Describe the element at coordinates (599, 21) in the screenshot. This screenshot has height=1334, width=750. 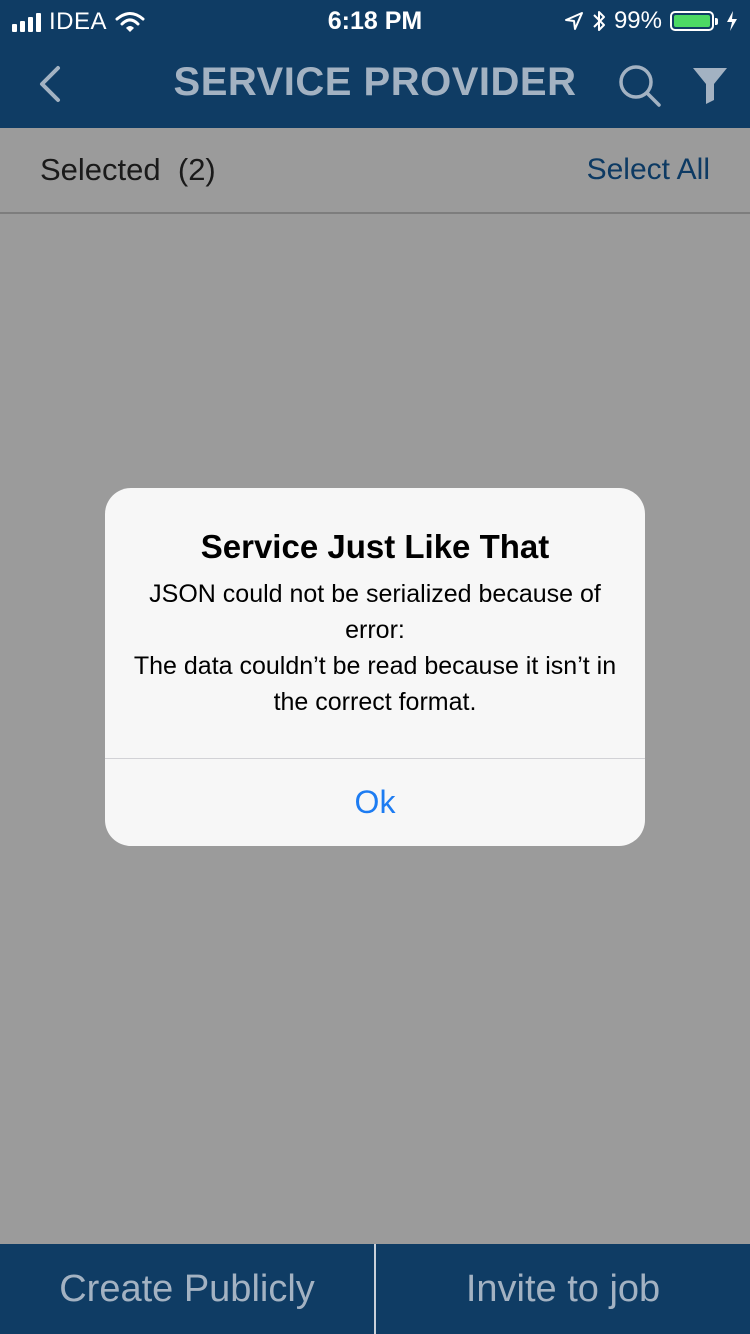
I see `bluetooth-icon` at that location.